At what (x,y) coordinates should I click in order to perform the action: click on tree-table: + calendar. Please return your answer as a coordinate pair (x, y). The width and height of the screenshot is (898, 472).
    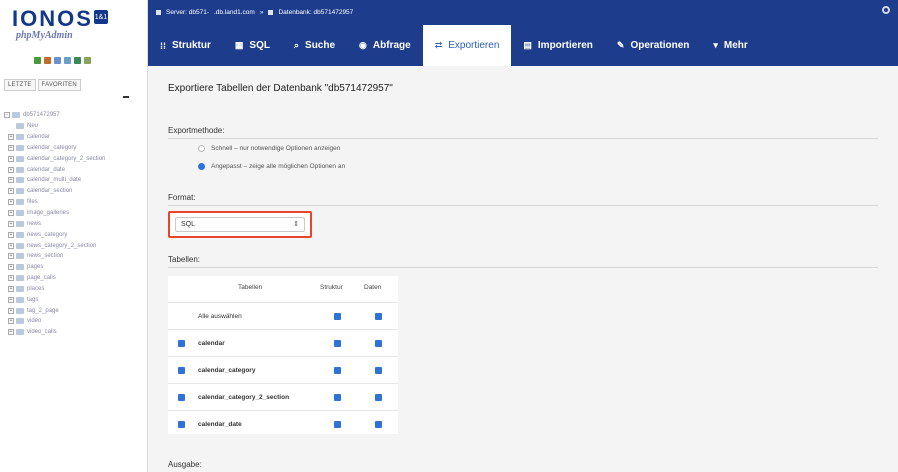
    Looking at the image, I should click on (75, 137).